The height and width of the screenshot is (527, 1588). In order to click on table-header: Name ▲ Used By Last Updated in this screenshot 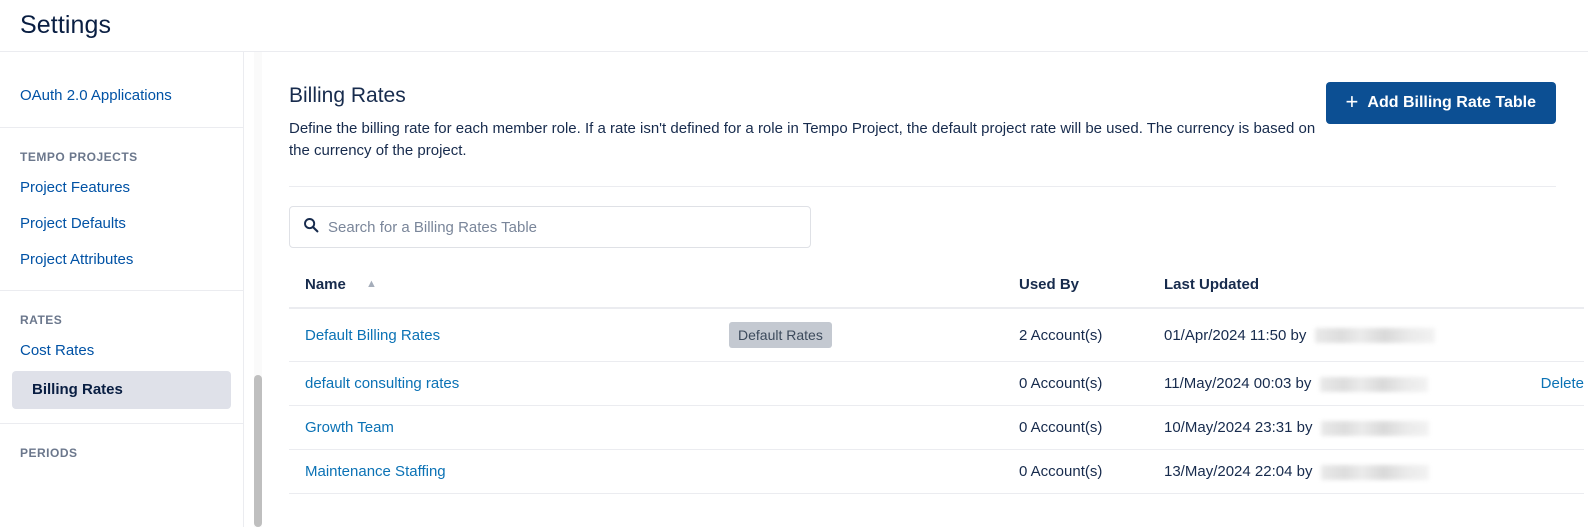, I will do `click(936, 292)`.